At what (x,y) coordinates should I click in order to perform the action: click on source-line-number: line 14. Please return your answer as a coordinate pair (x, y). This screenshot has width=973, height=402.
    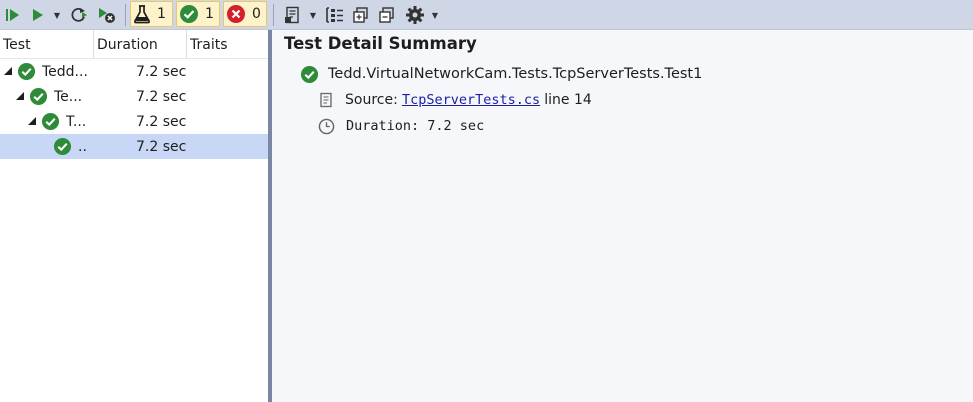
    Looking at the image, I should click on (568, 100).